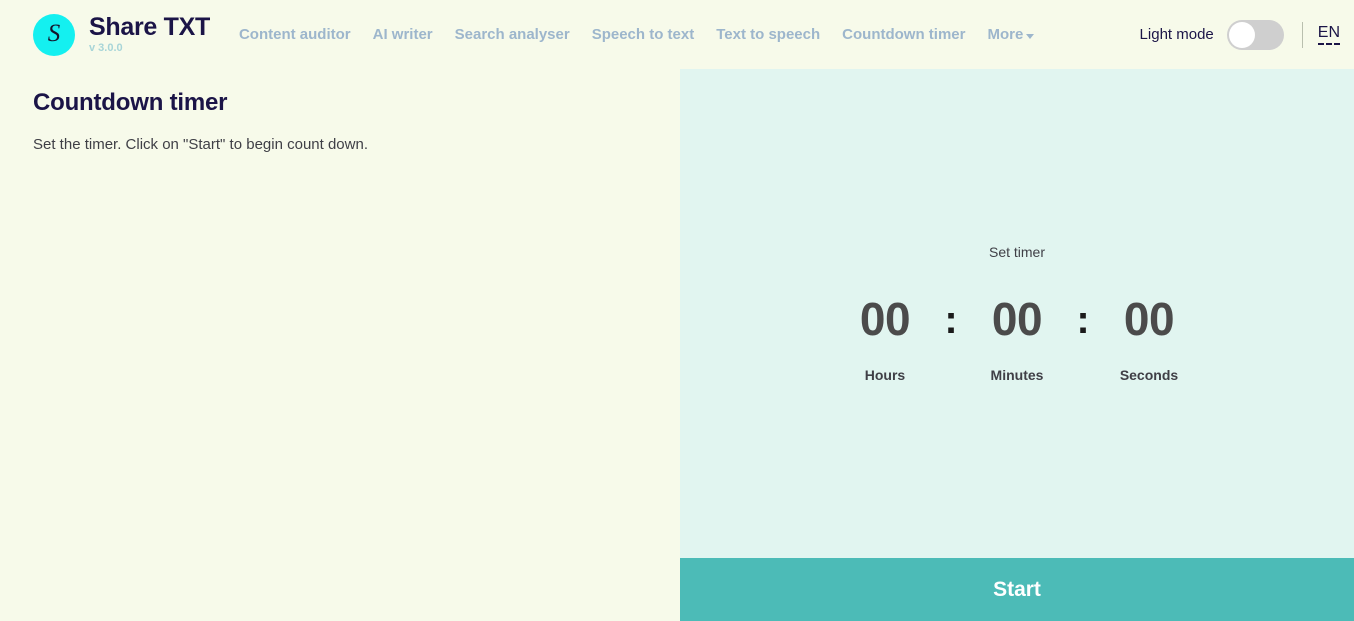 The width and height of the screenshot is (1354, 621). Describe the element at coordinates (1017, 375) in the screenshot. I see `minutes-label: Minutes` at that location.